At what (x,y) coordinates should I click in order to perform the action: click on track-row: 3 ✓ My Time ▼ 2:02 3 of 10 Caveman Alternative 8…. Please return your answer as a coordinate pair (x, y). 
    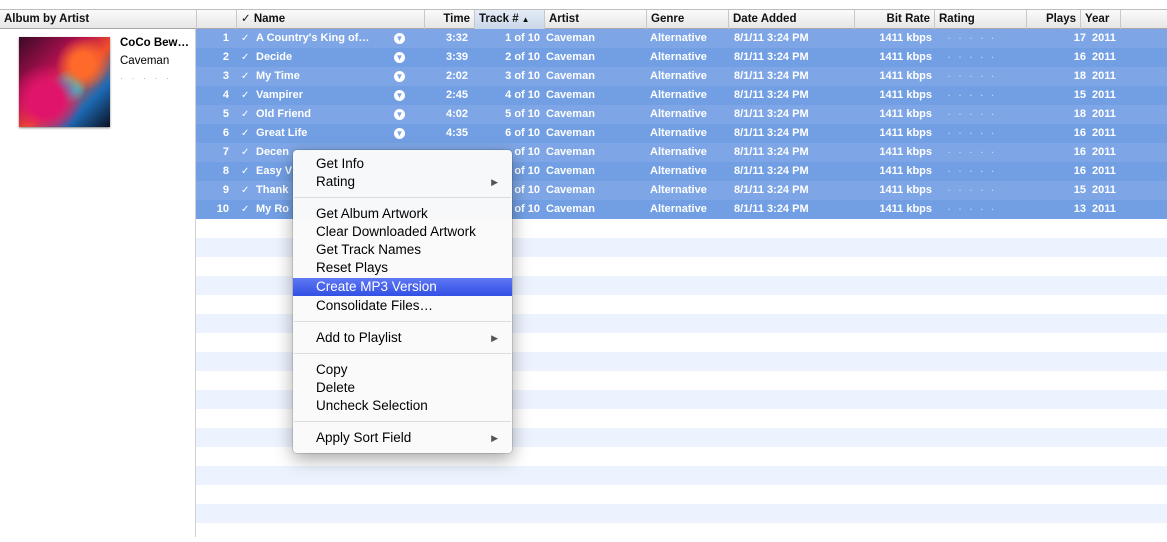
    Looking at the image, I should click on (681, 76).